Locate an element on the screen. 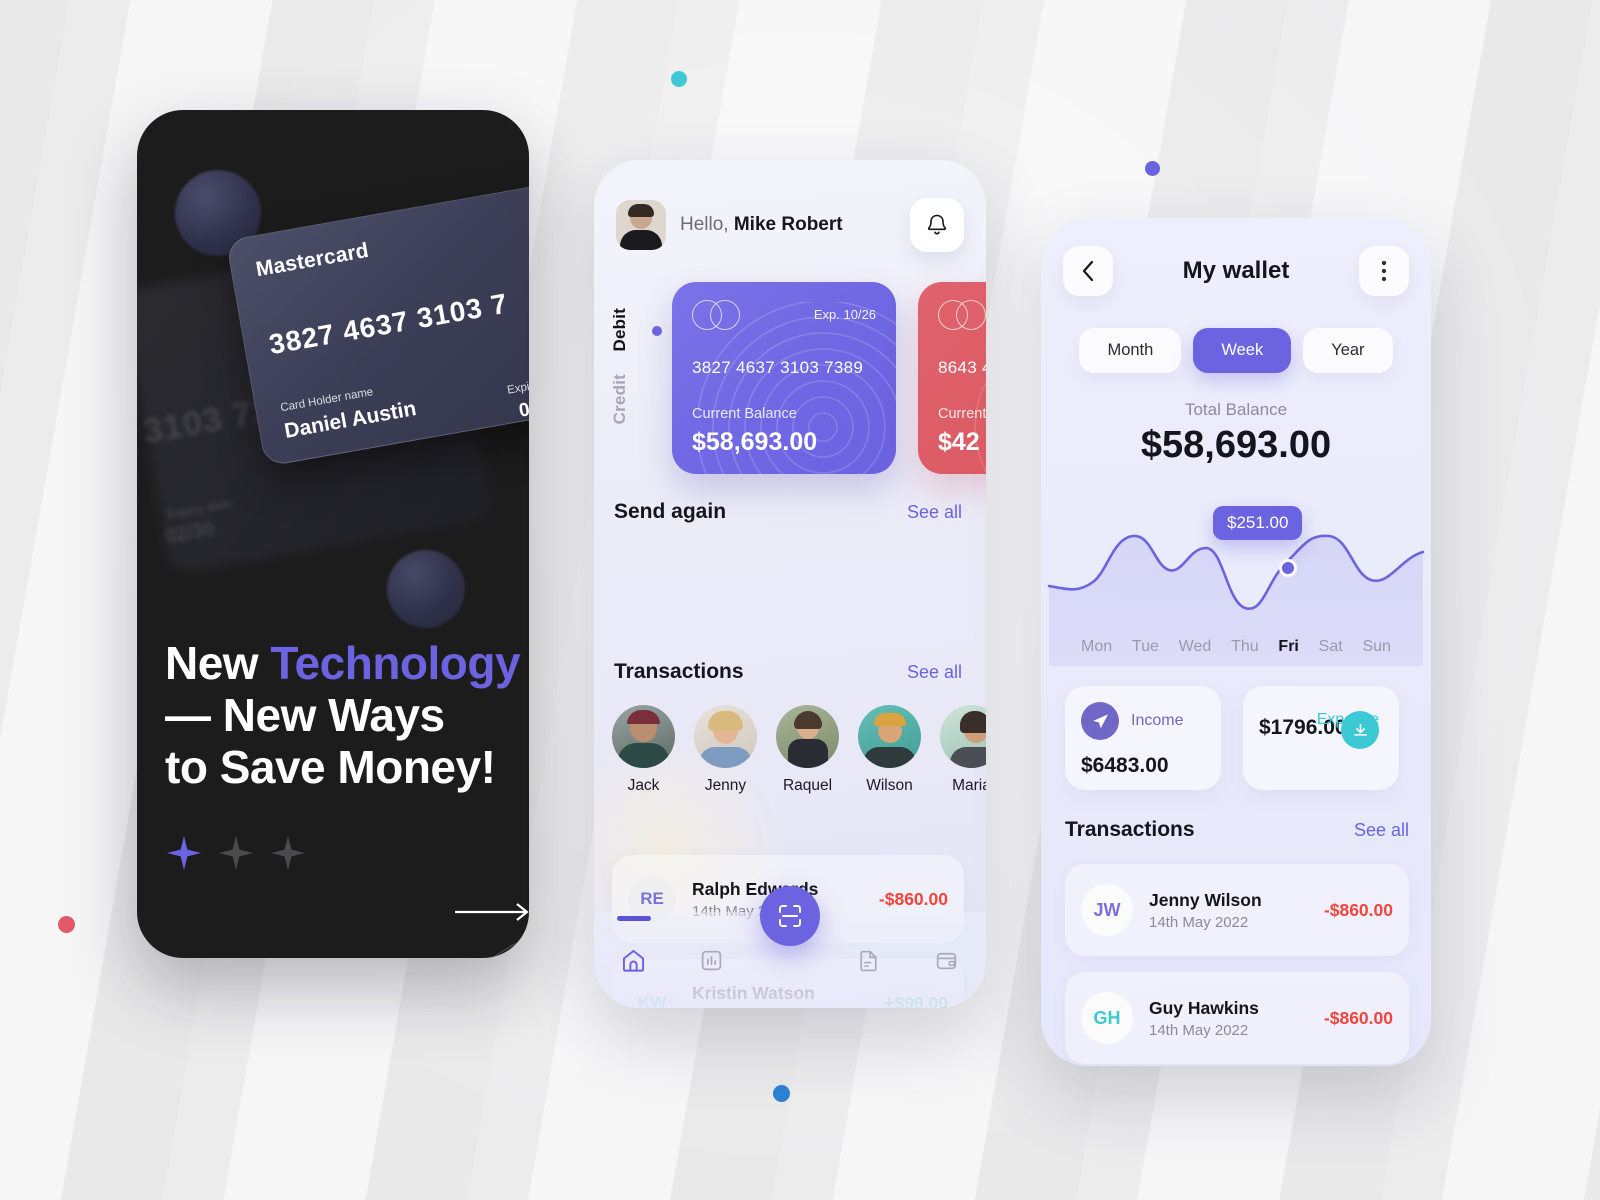  income-label: Income is located at coordinates (1157, 720).